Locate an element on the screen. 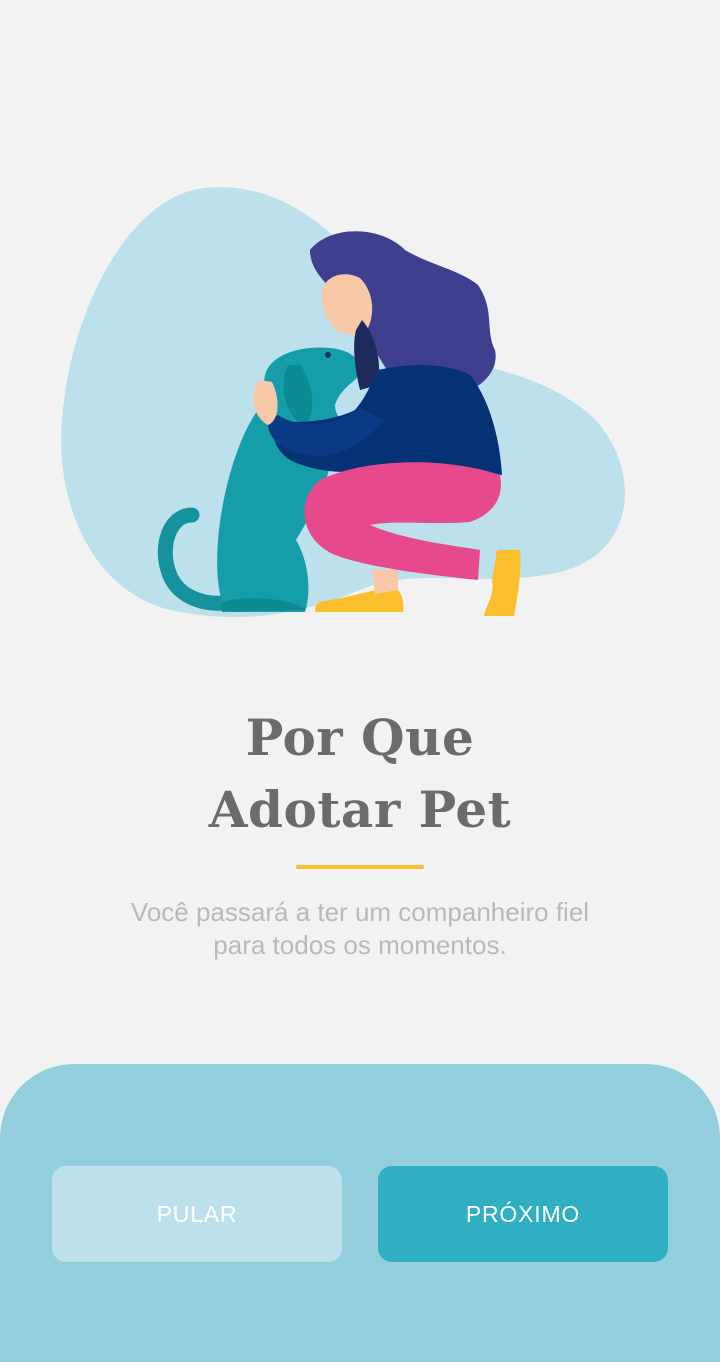 This screenshot has width=720, height=1362. next-button-label: PRÓXIMO is located at coordinates (523, 1213).